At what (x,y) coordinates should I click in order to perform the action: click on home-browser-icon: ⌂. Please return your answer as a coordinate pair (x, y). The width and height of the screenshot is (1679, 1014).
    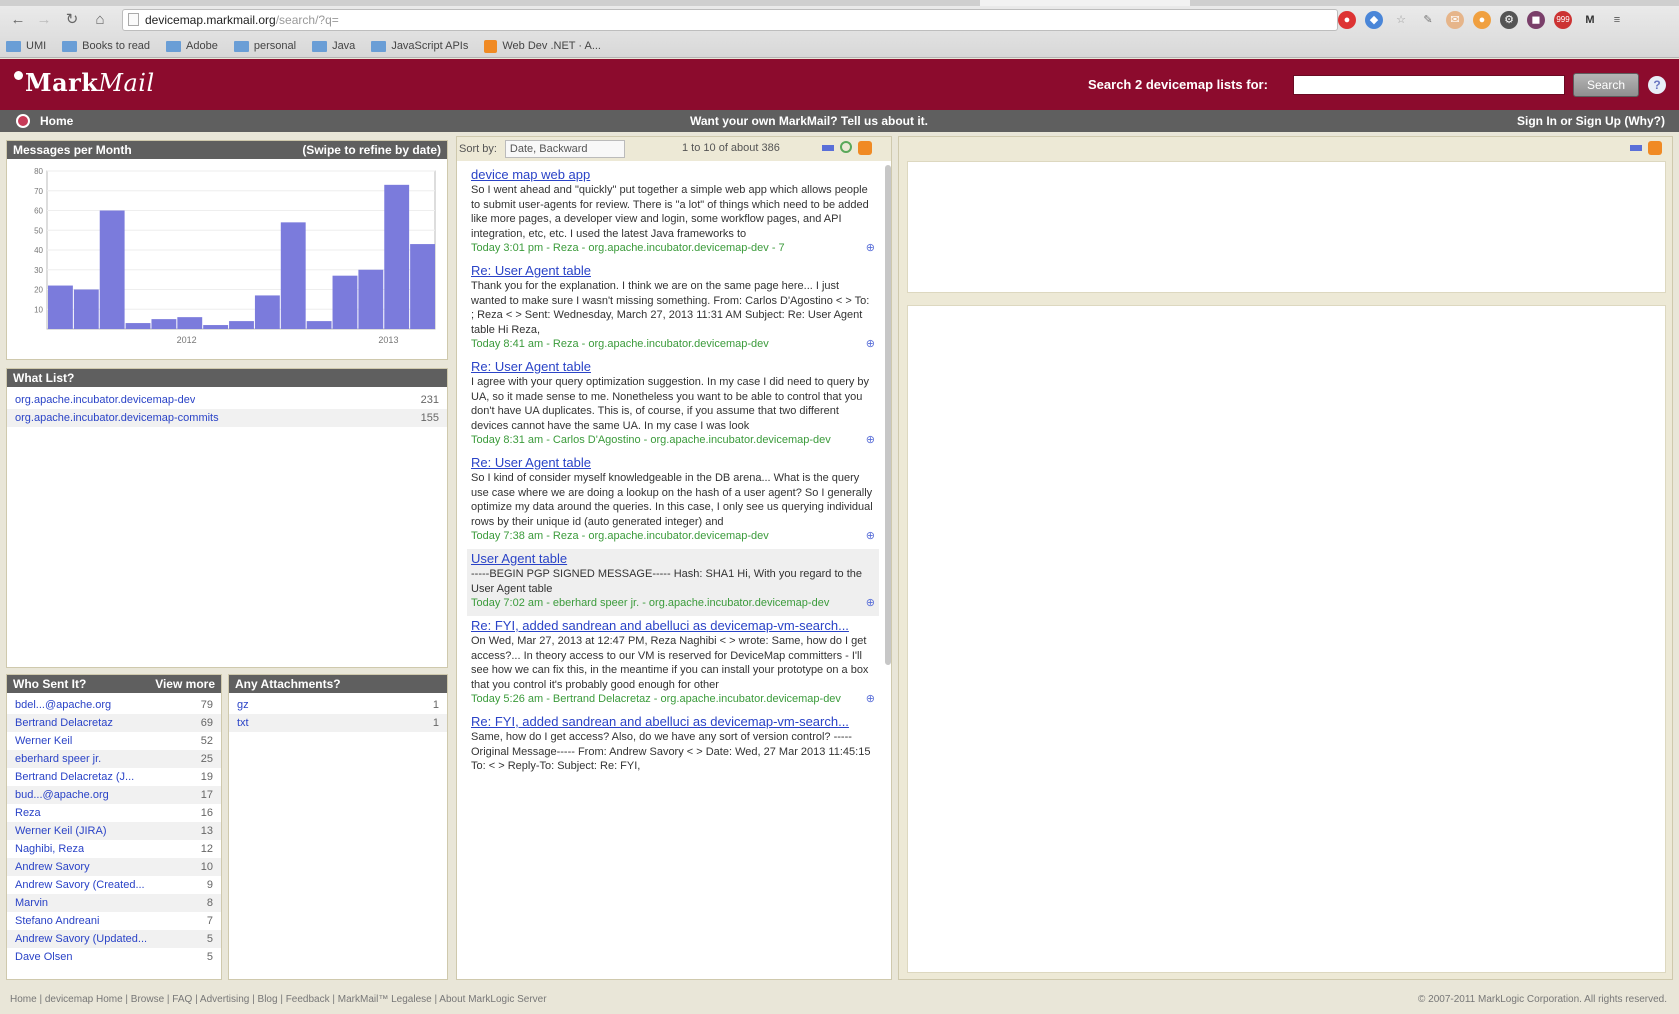
    Looking at the image, I should click on (100, 20).